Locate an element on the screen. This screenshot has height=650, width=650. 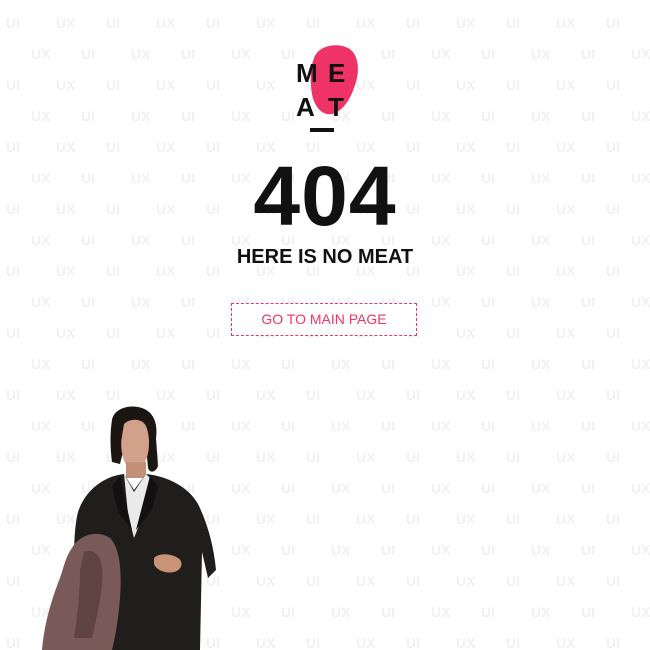
logo-letter-e: E is located at coordinates (336, 73).